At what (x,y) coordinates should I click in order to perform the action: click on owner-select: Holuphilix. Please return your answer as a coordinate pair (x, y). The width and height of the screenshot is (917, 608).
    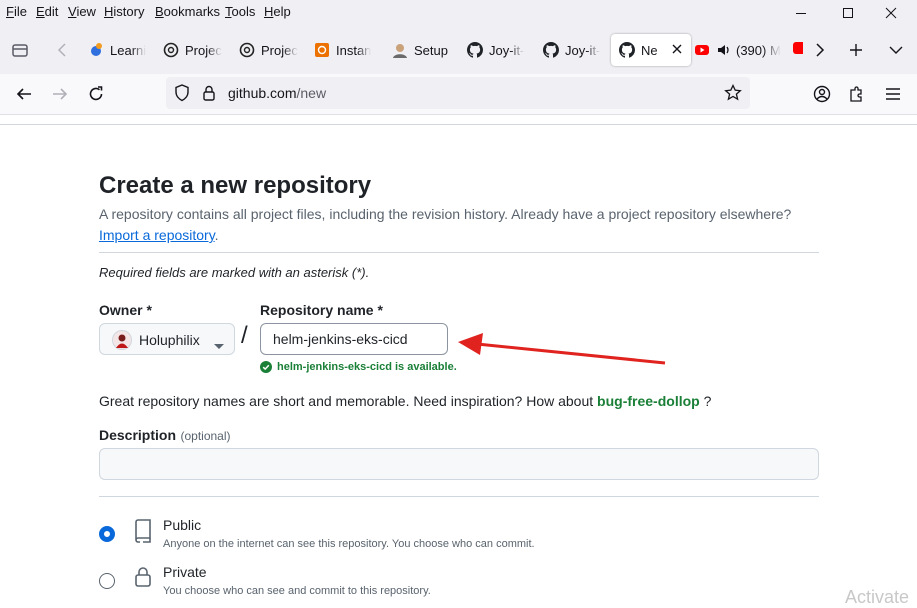
    Looking at the image, I should click on (167, 339).